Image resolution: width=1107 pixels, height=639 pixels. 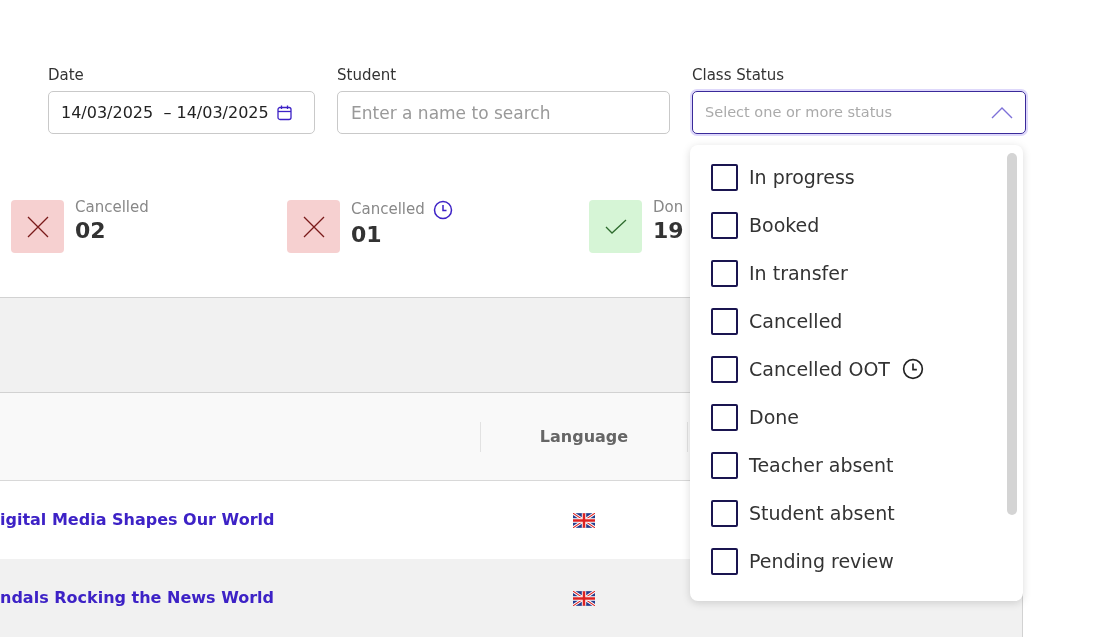 I want to click on field-label: Student, so click(x=367, y=75).